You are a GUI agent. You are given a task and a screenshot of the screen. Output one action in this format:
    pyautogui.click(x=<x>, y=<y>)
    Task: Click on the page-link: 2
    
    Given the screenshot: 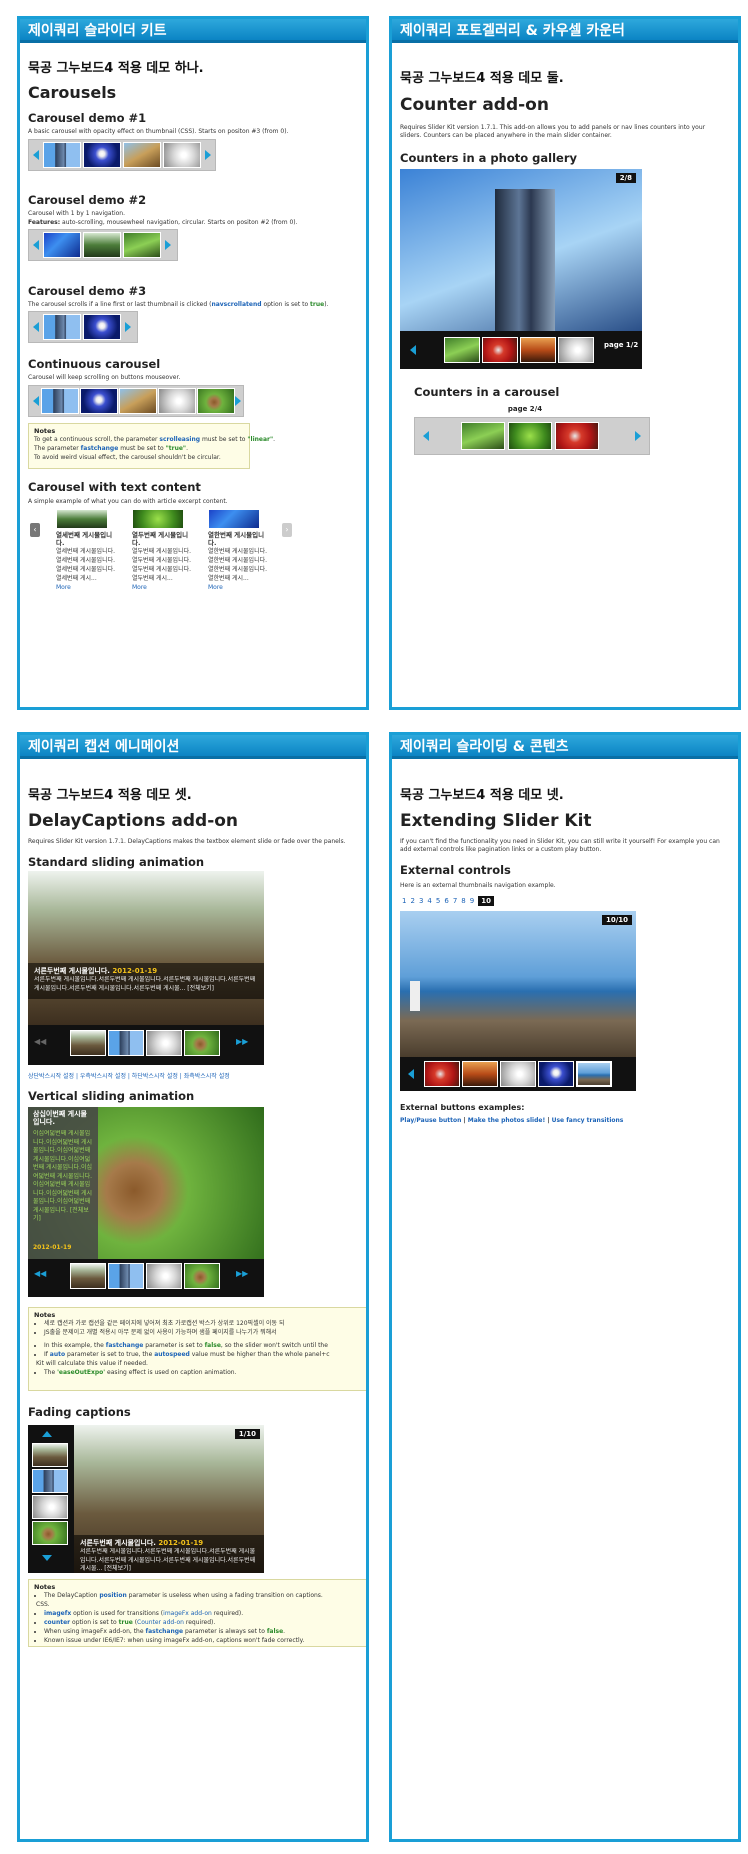 What is the action you would take?
    pyautogui.click(x=412, y=901)
    